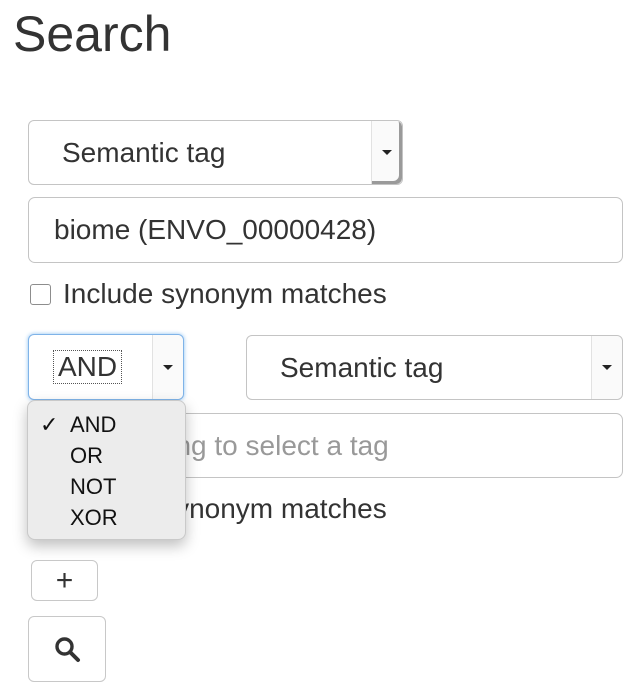 The height and width of the screenshot is (694, 640). What do you see at coordinates (93, 424) in the screenshot?
I see `operator-option-label: AND` at bounding box center [93, 424].